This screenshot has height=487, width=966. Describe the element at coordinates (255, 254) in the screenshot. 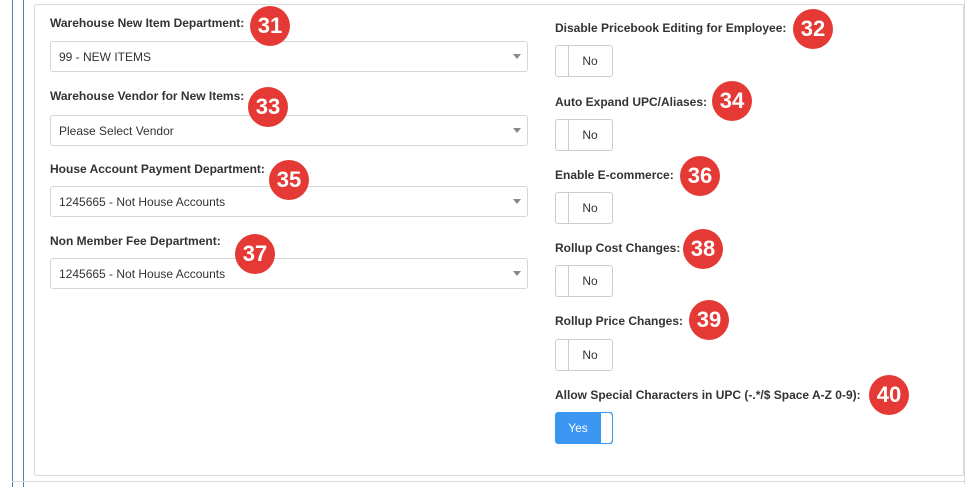

I see `callout-badge-37: 37` at that location.